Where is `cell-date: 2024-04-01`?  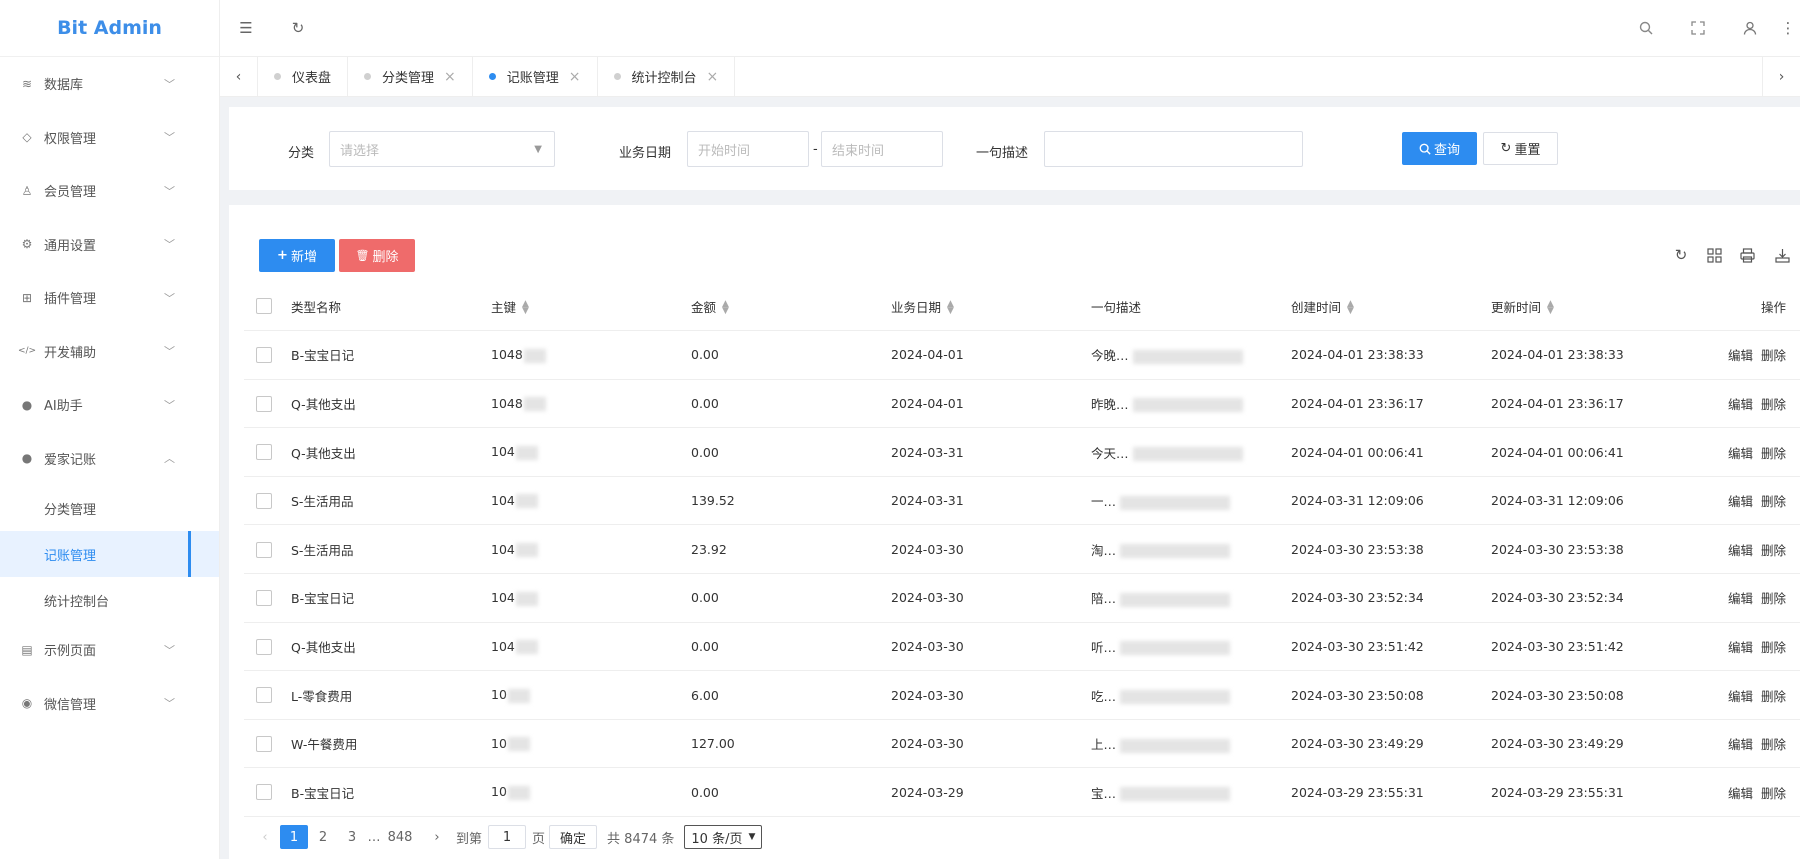
cell-date: 2024-04-01 is located at coordinates (991, 404).